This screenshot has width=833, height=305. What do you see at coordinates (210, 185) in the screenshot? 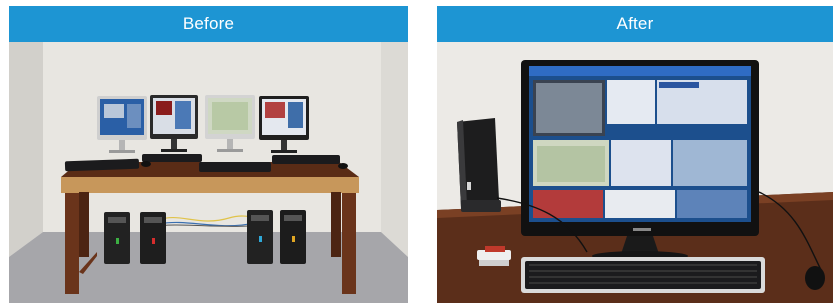
I see `before-desk-edge` at bounding box center [210, 185].